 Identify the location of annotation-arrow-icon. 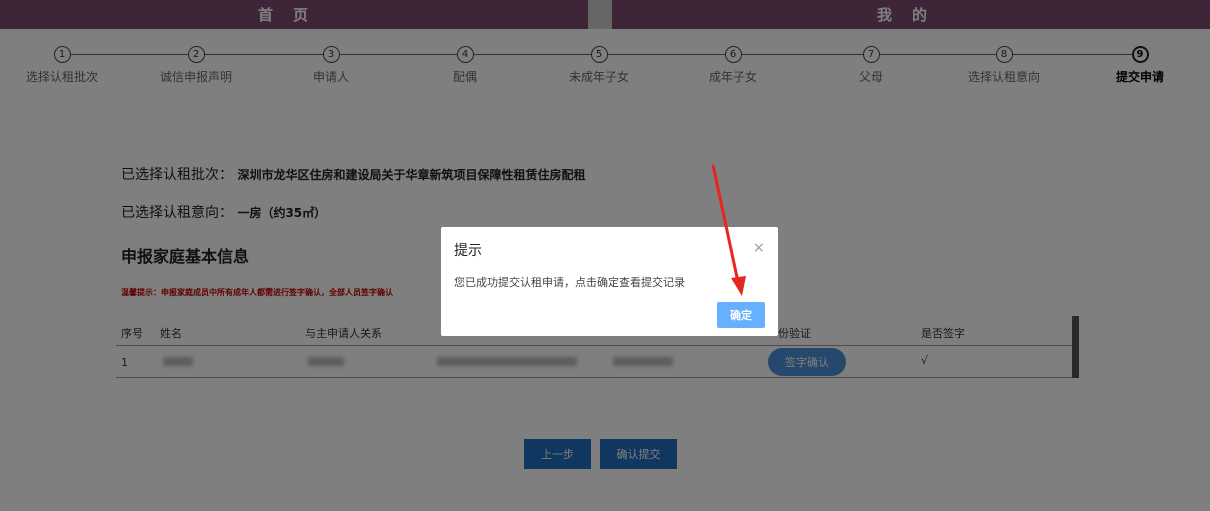
(728, 230).